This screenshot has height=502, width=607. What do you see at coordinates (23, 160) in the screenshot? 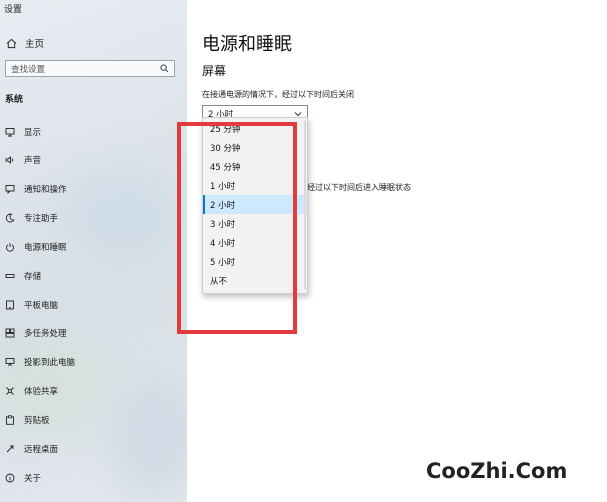
I see `sidebar-item-sound: 声音` at bounding box center [23, 160].